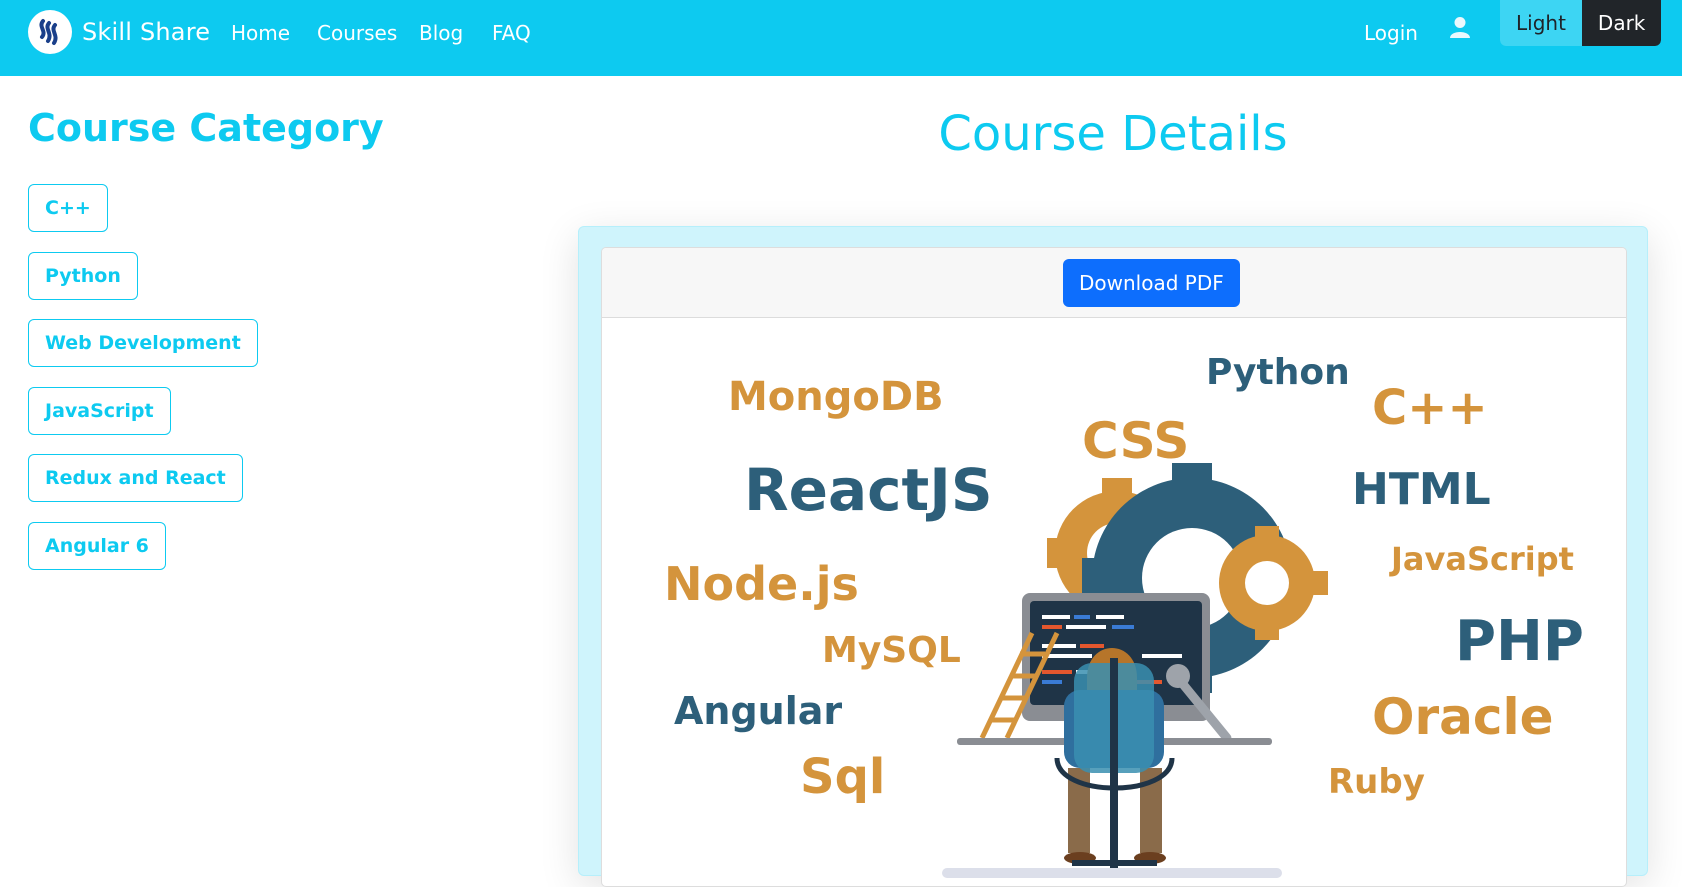 The image size is (1682, 887). Describe the element at coordinates (1113, 134) in the screenshot. I see `course-details-heading: Course Details` at that location.